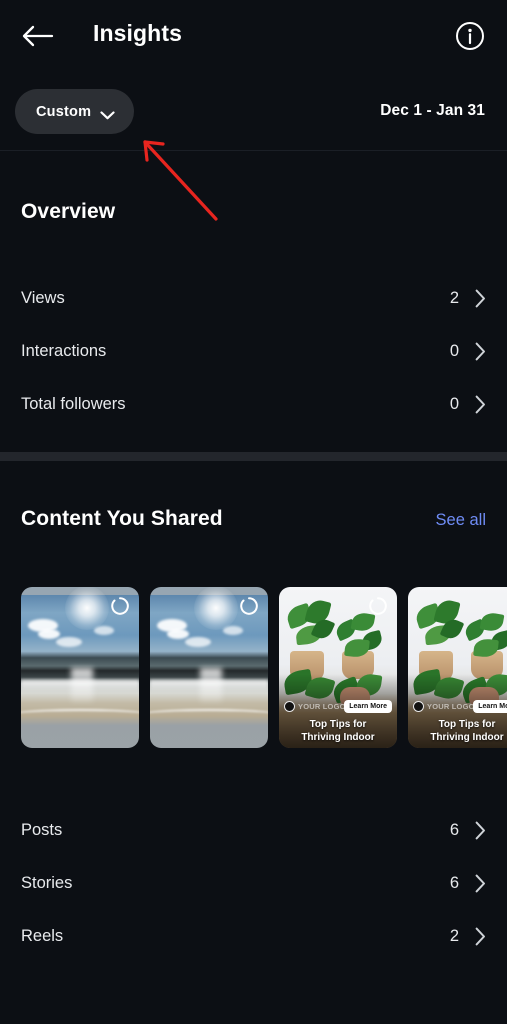 The width and height of the screenshot is (507, 1024). Describe the element at coordinates (107, 113) in the screenshot. I see `chevron-down-icon` at that location.